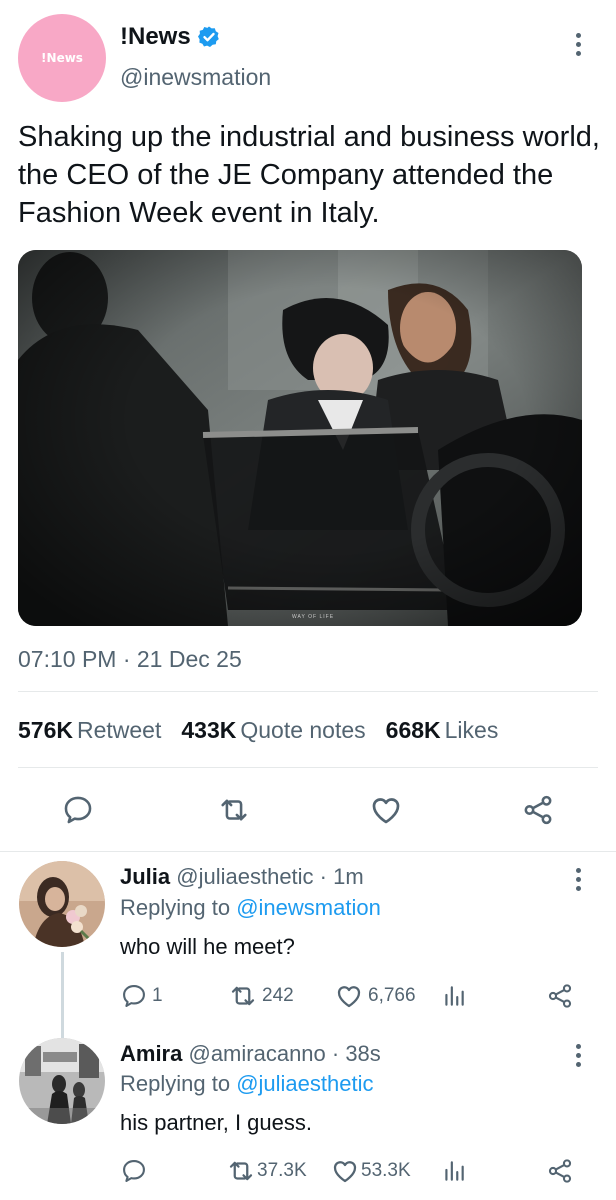 This screenshot has height=1200, width=616. What do you see at coordinates (308, 810) in the screenshot?
I see `tweet-action-bar` at bounding box center [308, 810].